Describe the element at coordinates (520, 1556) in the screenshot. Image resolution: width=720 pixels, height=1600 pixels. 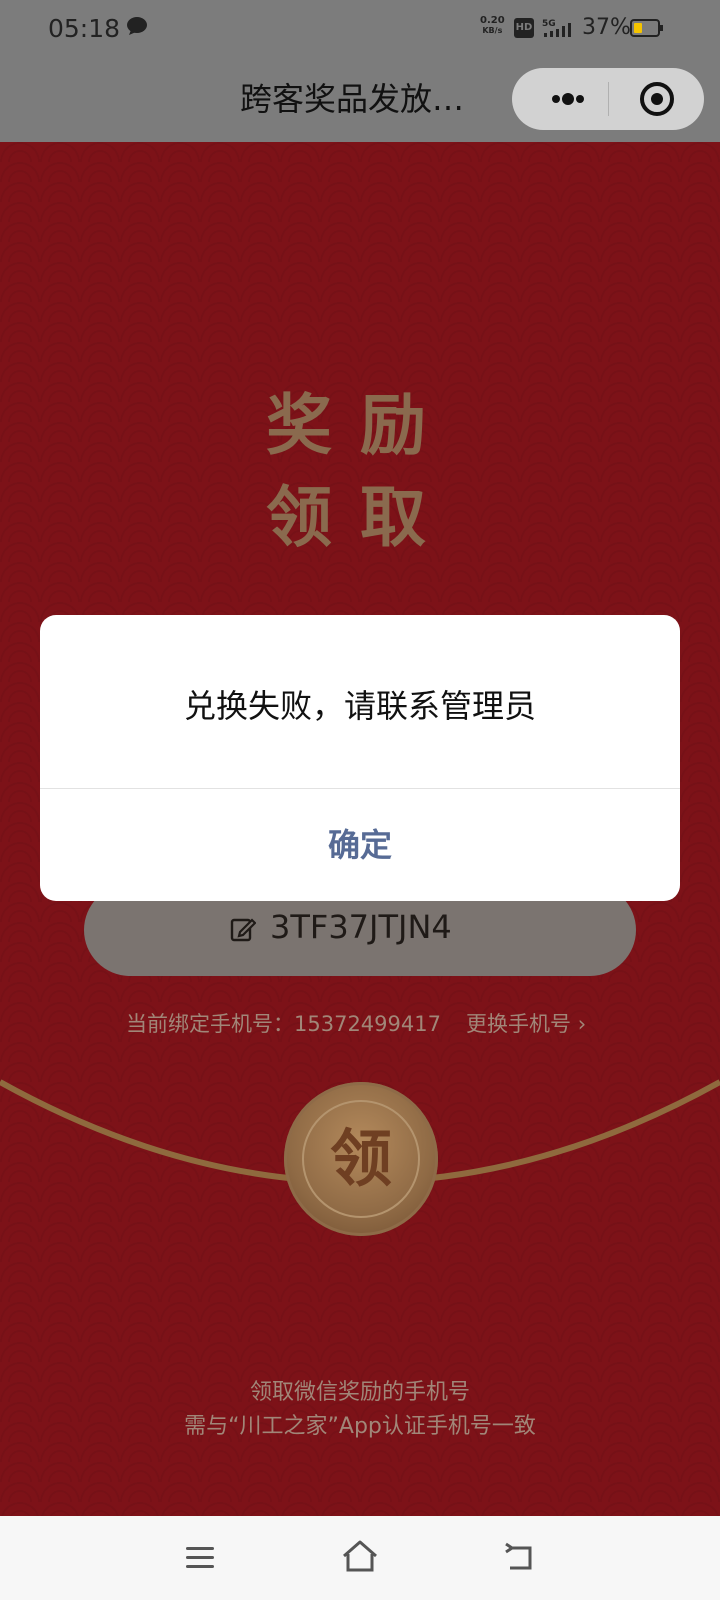
I see `back-icon` at that location.